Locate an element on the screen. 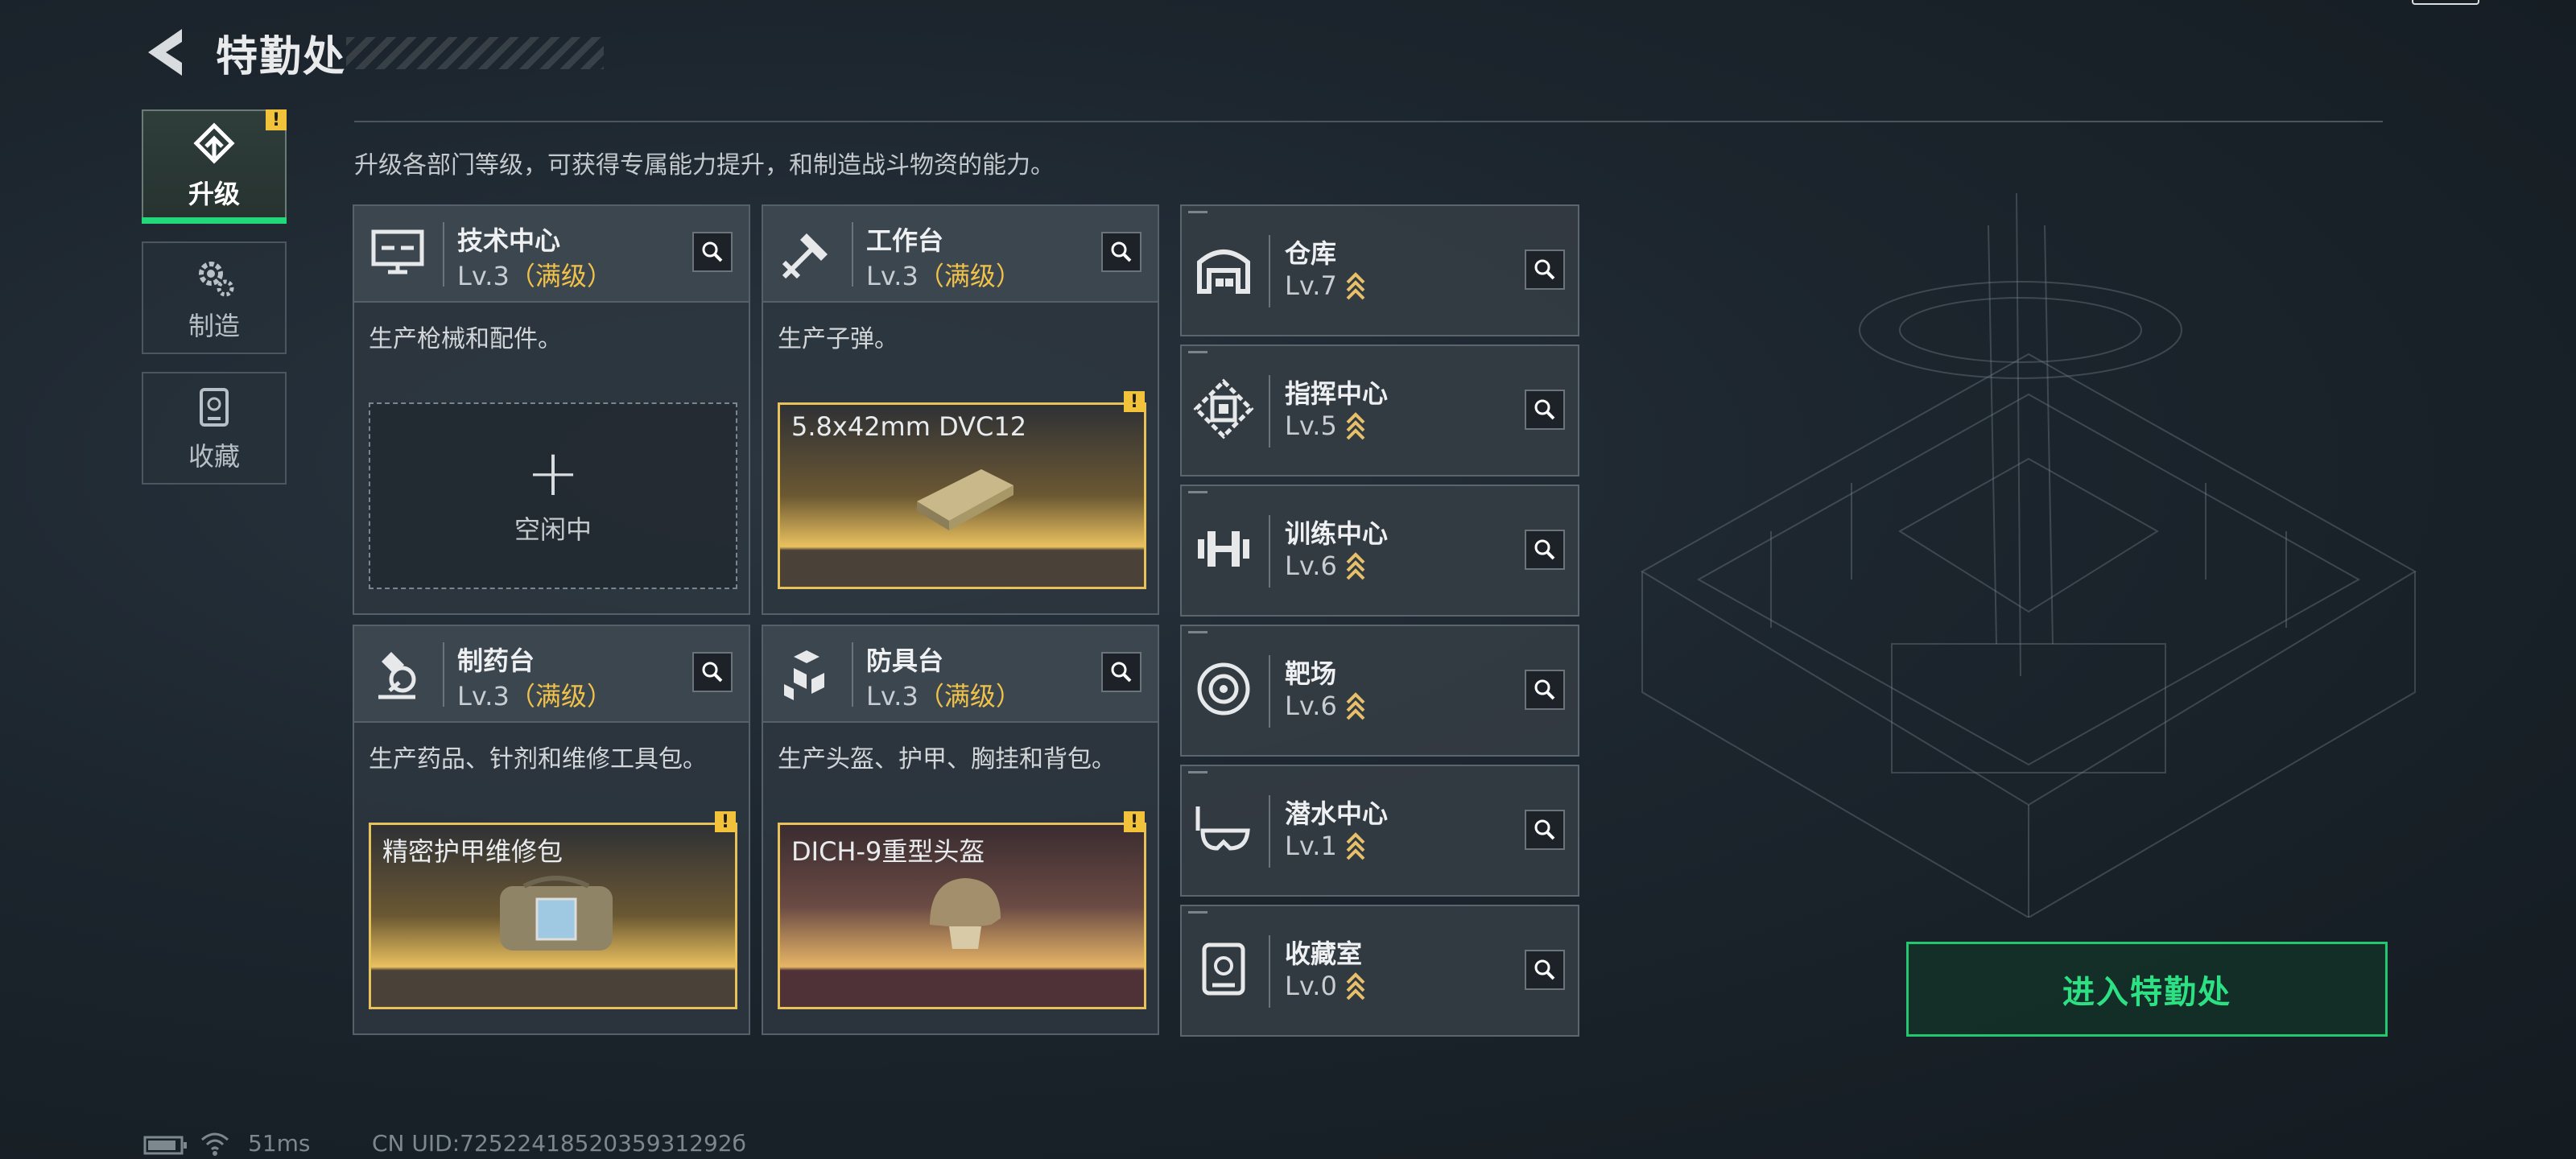  production-slot-item: 精密护甲维修包 is located at coordinates (553, 916).